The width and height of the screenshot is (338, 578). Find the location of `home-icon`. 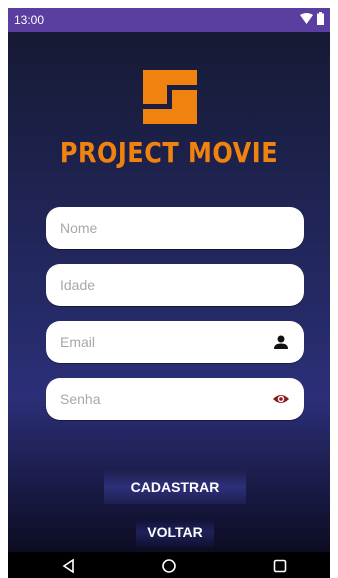

home-icon is located at coordinates (169, 566).